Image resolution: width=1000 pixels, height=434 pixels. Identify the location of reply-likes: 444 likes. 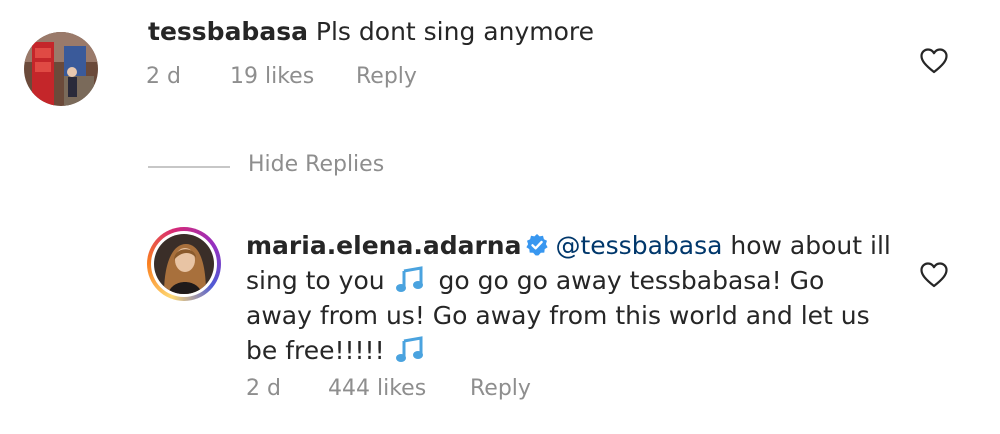
(377, 388).